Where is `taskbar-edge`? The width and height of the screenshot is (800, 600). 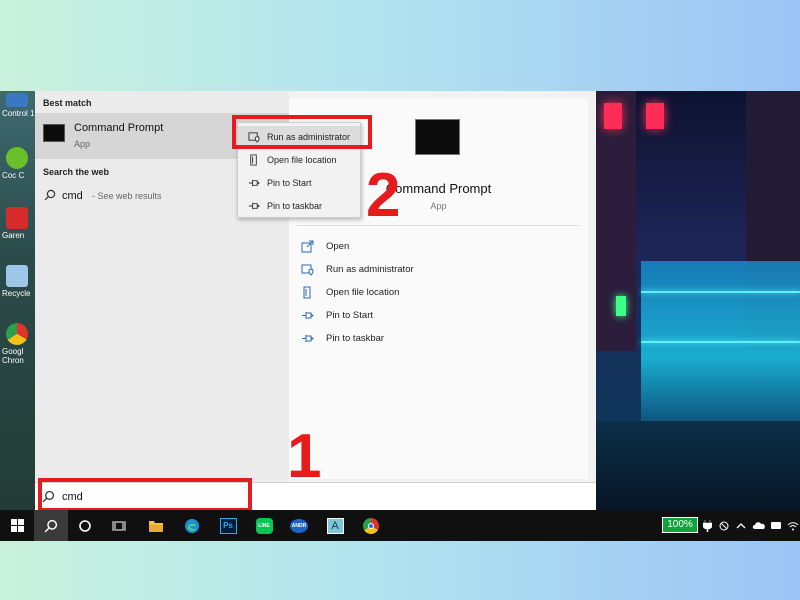 taskbar-edge is located at coordinates (192, 525).